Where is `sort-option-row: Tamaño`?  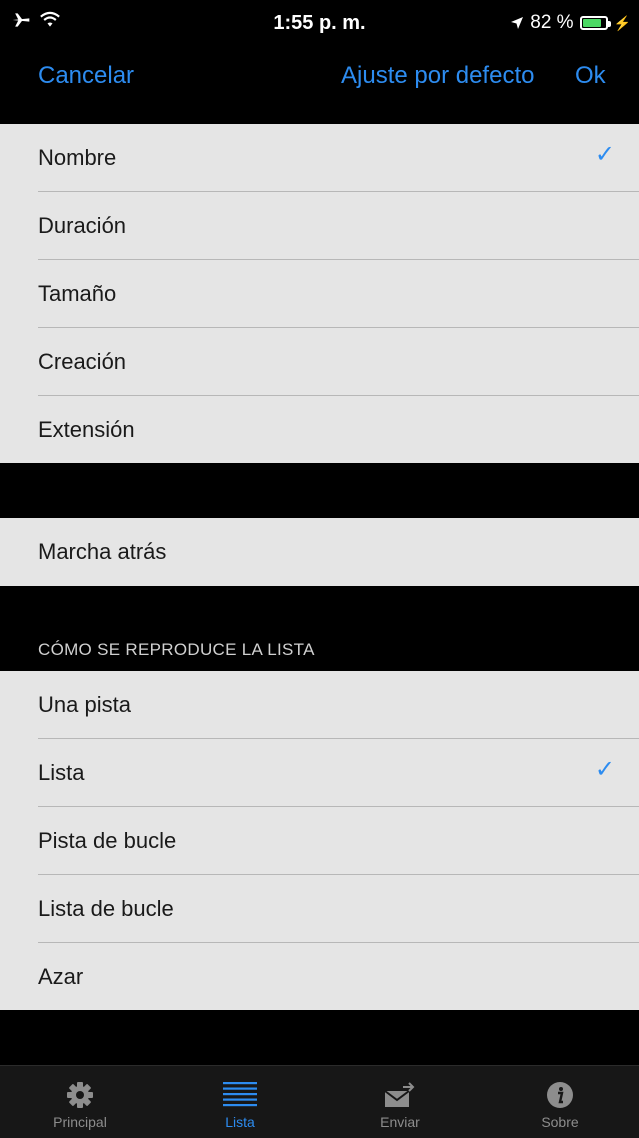
sort-option-row: Tamaño is located at coordinates (319, 294).